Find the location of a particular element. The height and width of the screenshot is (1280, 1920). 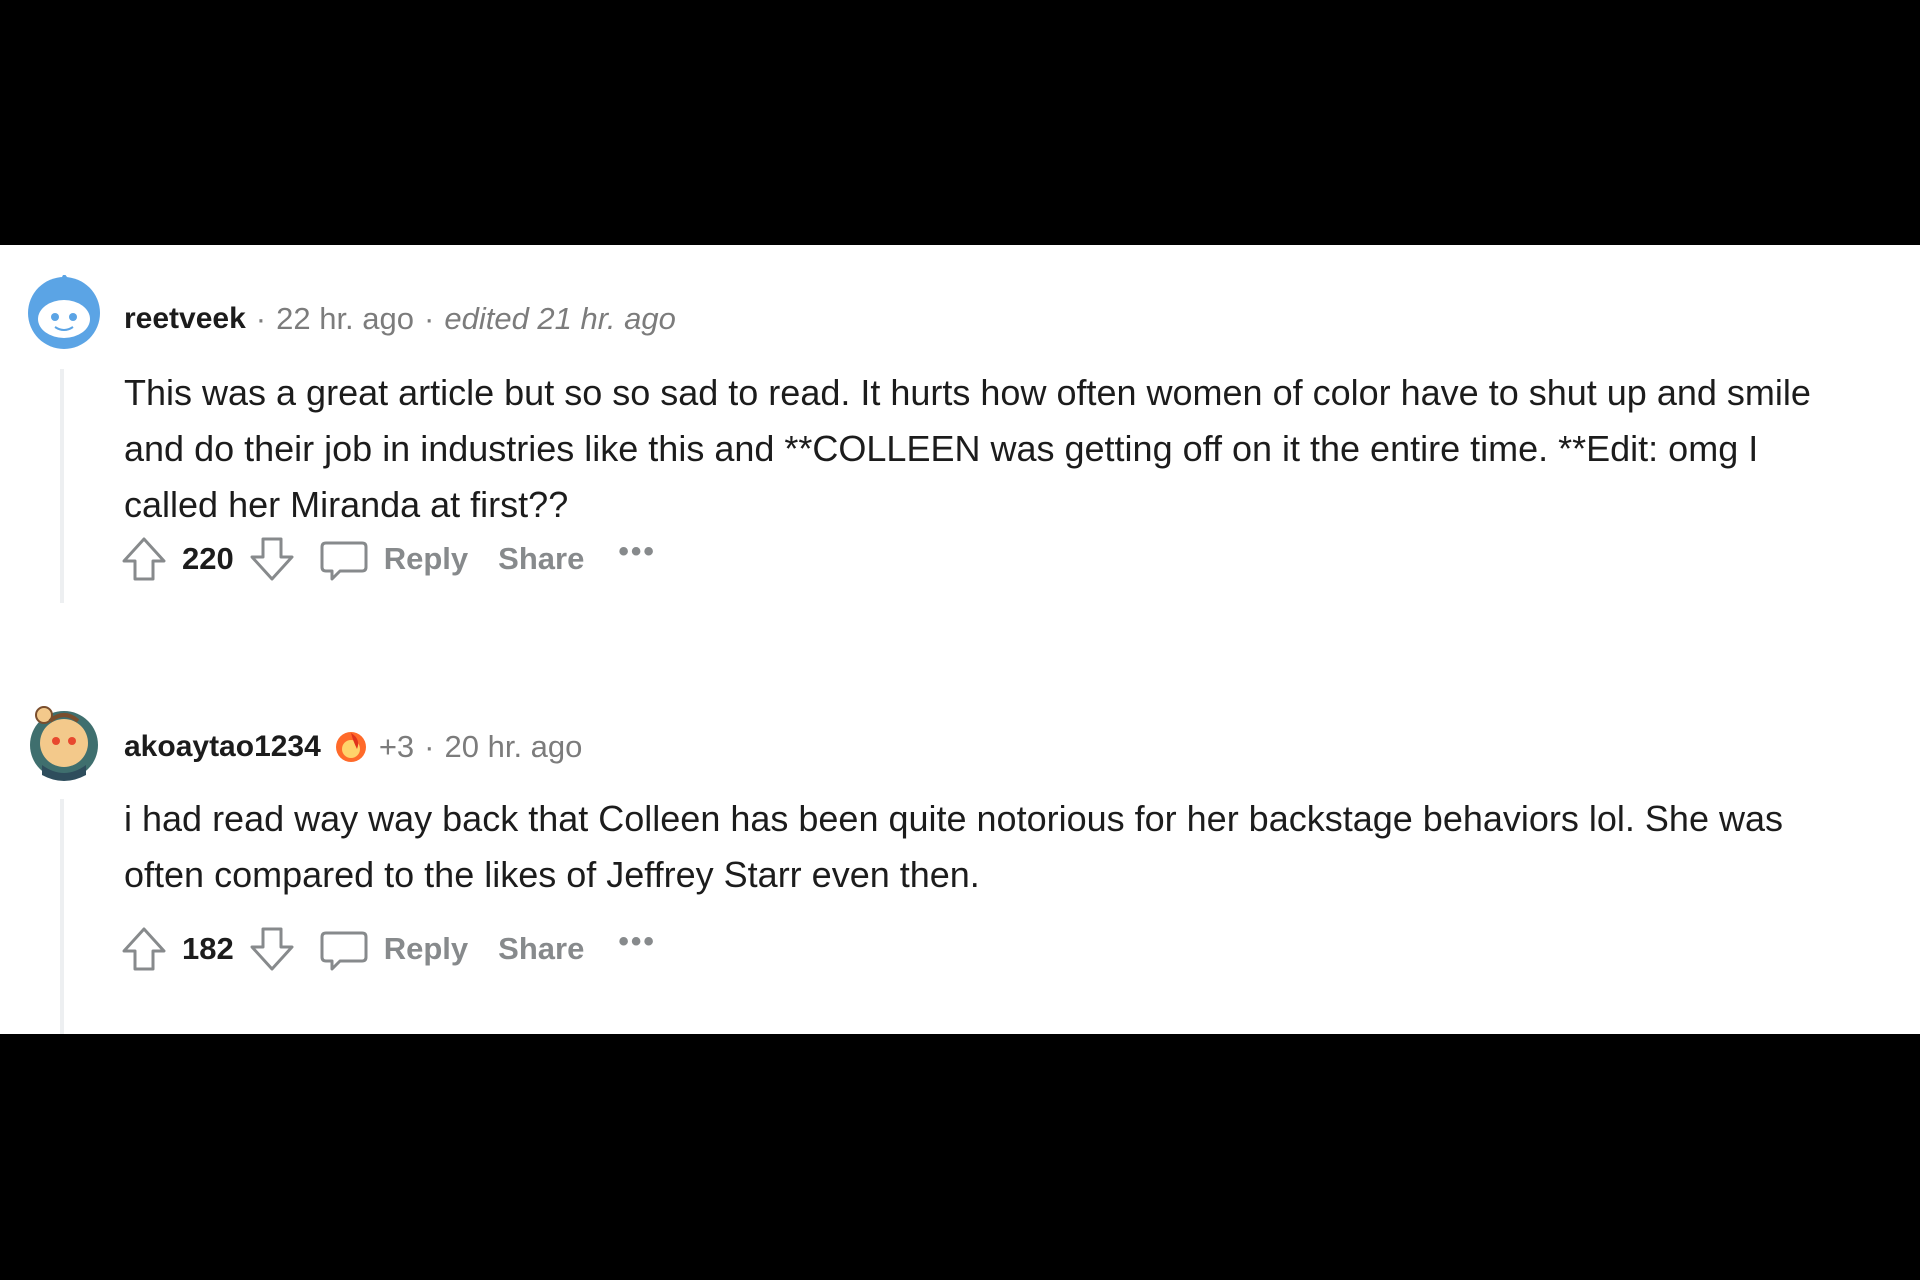

karma-count: +3 is located at coordinates (396, 746).